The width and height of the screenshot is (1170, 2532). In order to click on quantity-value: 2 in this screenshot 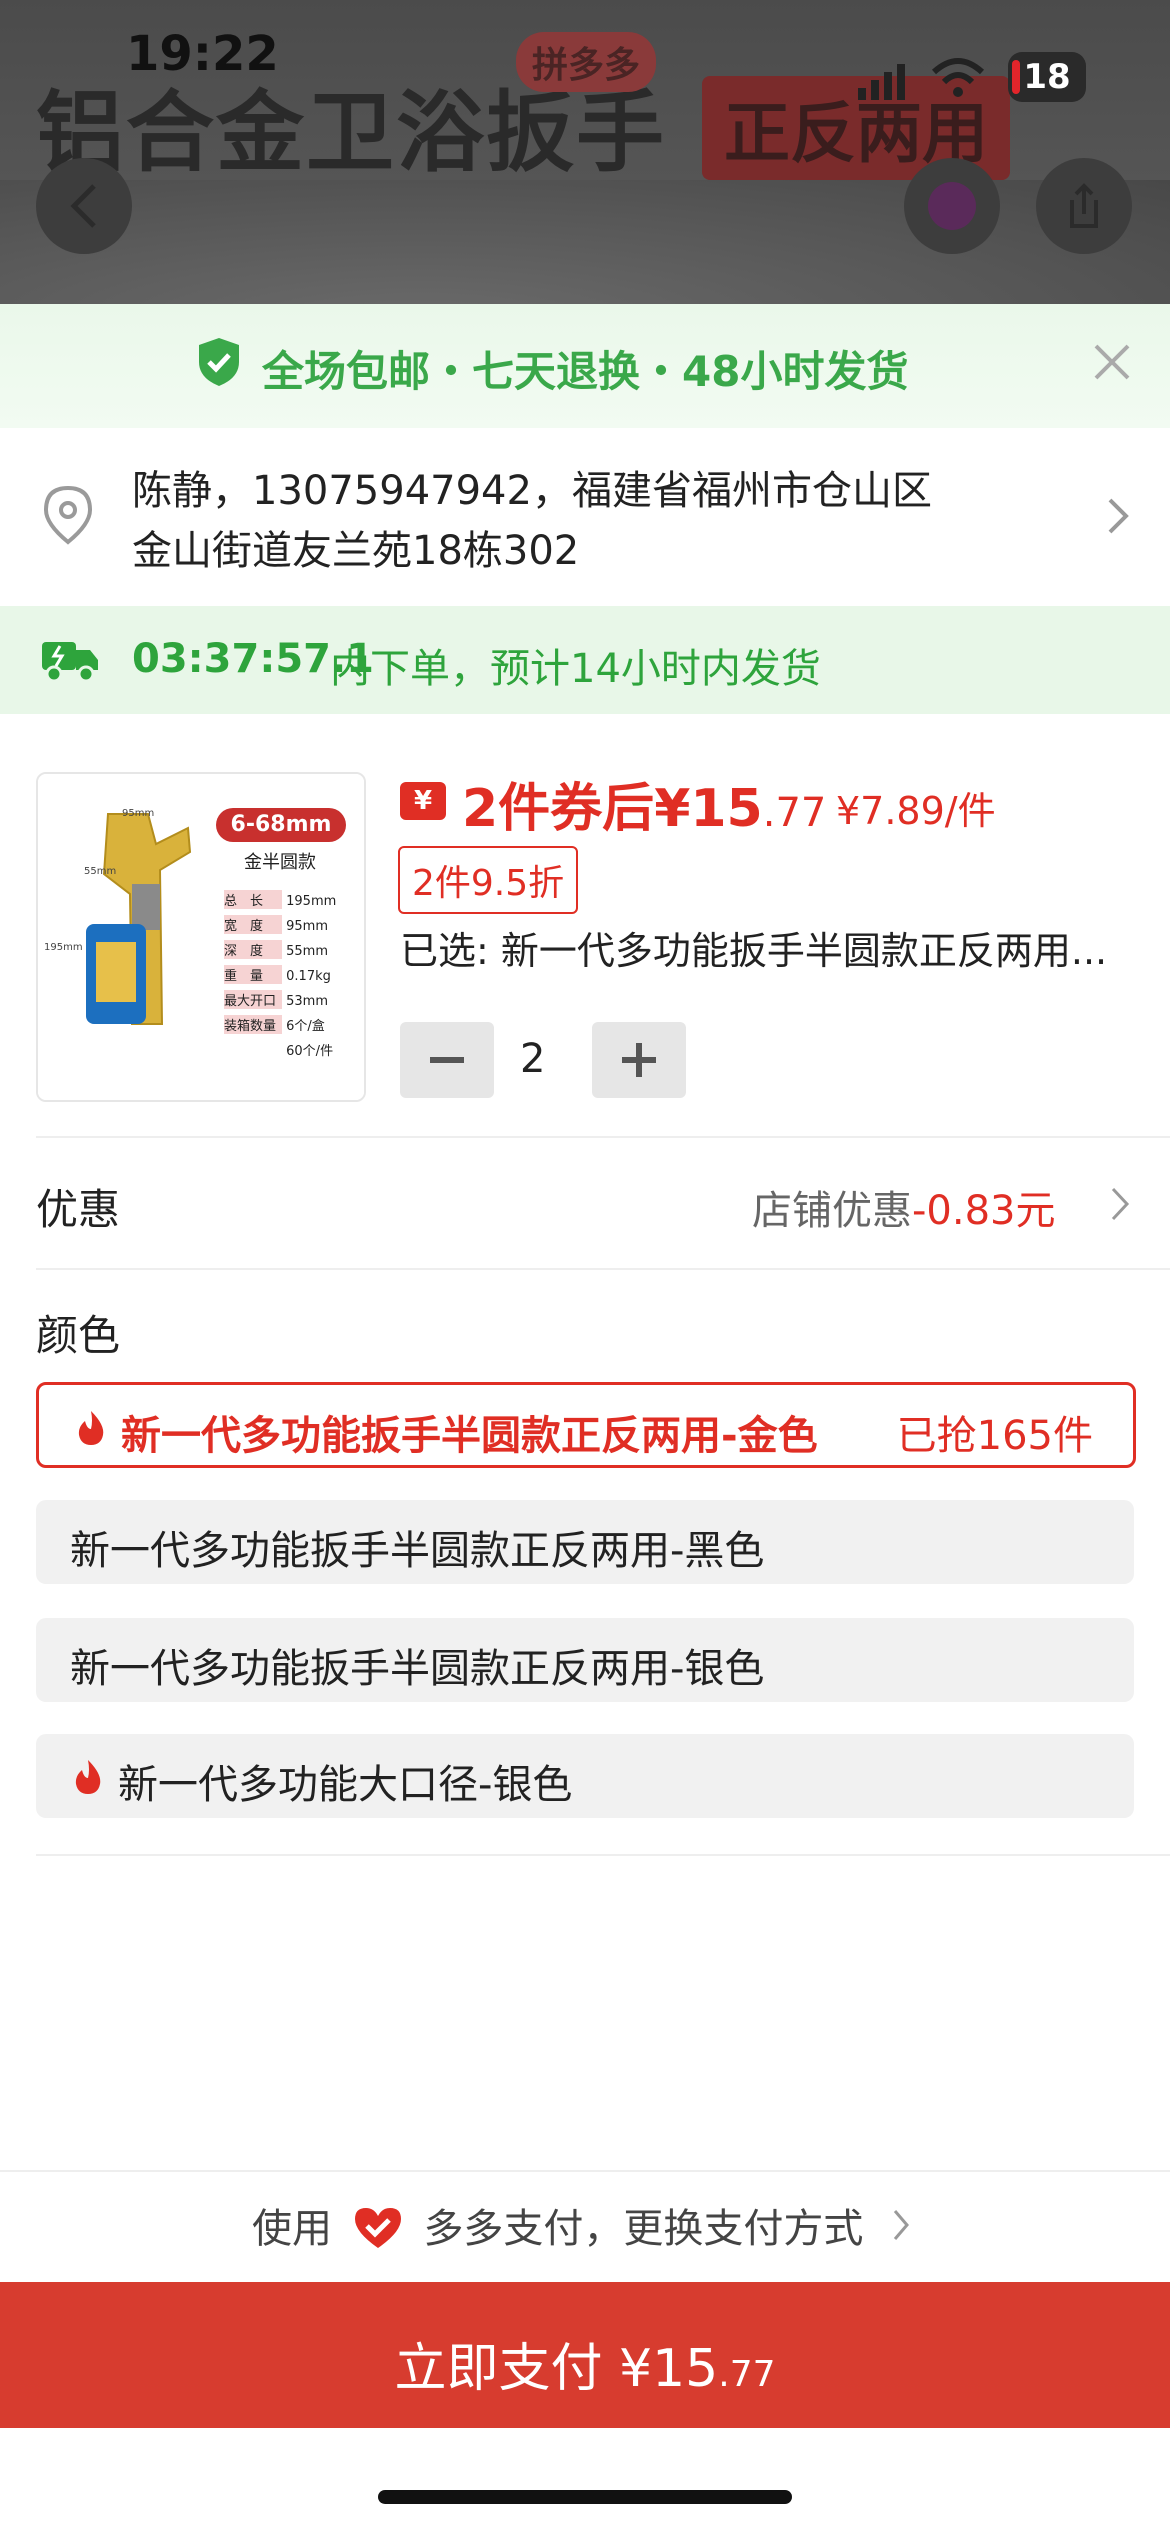, I will do `click(532, 1059)`.